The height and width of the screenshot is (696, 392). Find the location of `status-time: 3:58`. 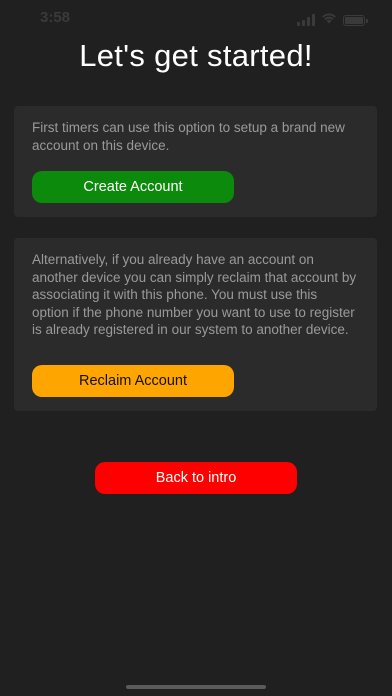

status-time: 3:58 is located at coordinates (55, 17).